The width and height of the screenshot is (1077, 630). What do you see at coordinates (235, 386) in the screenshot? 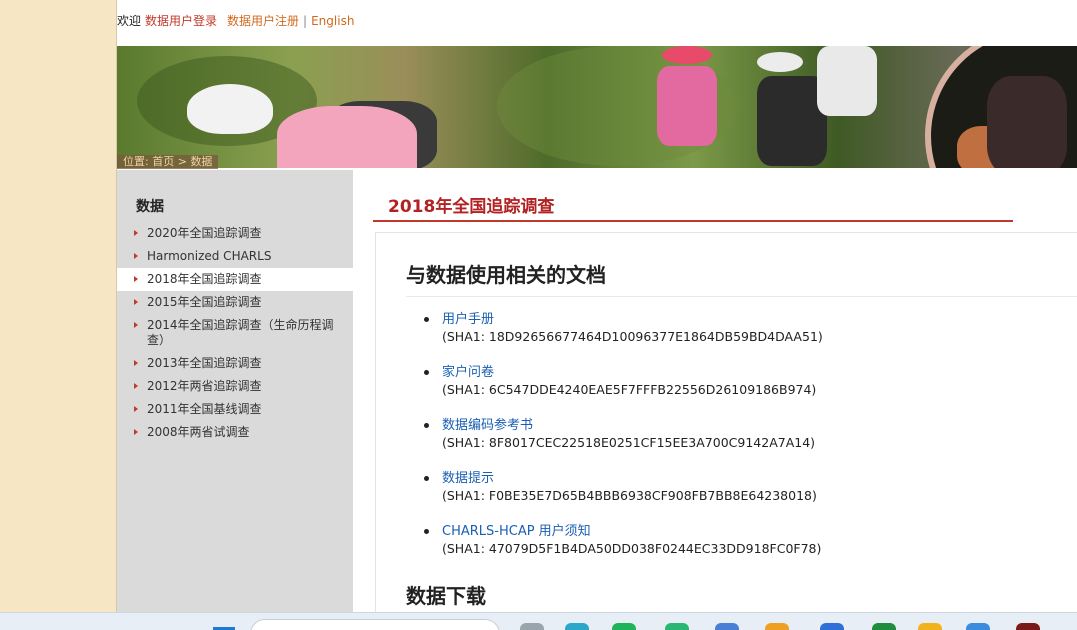
I see `sidebar-item-2012: 2012年两省追踪调查` at bounding box center [235, 386].